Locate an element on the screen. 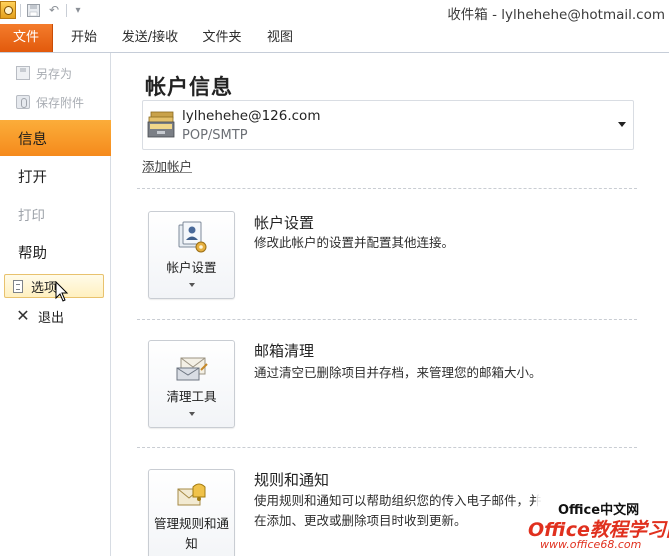 The width and height of the screenshot is (669, 556). nav-save-as-label: 另存为 is located at coordinates (54, 73).